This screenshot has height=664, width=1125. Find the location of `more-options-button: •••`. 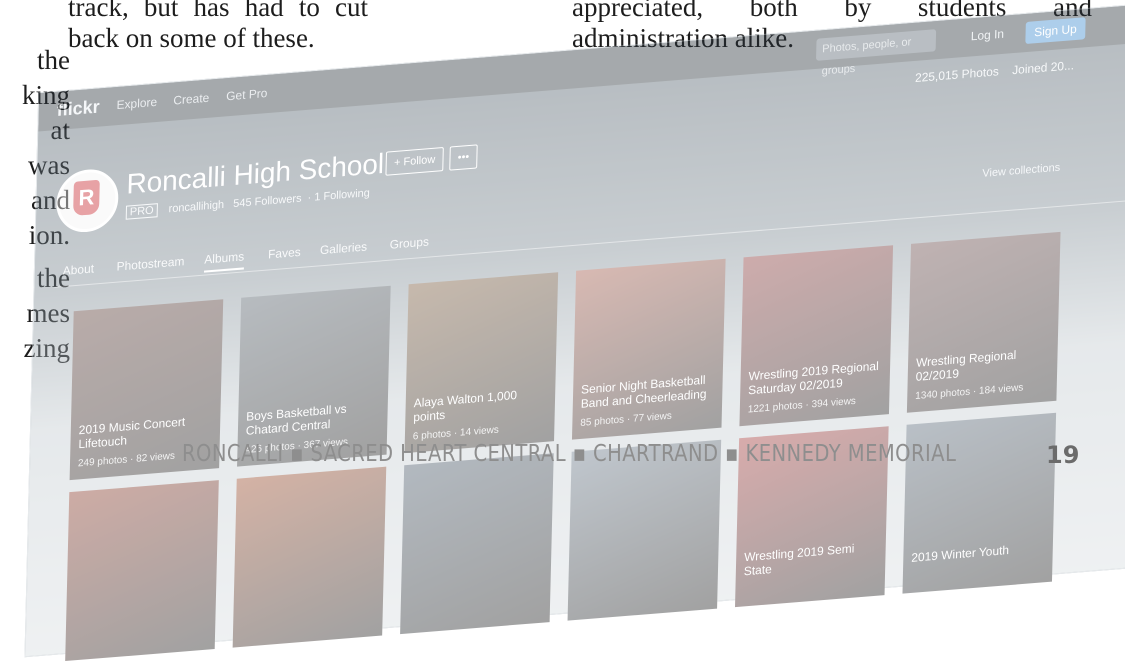

more-options-button: ••• is located at coordinates (463, 157).